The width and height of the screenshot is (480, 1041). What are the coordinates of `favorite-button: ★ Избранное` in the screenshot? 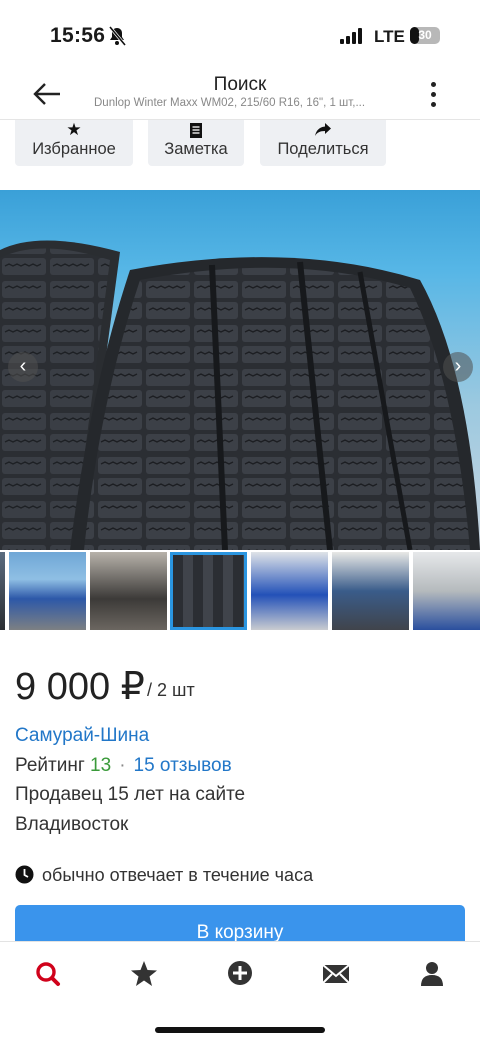 It's located at (74, 143).